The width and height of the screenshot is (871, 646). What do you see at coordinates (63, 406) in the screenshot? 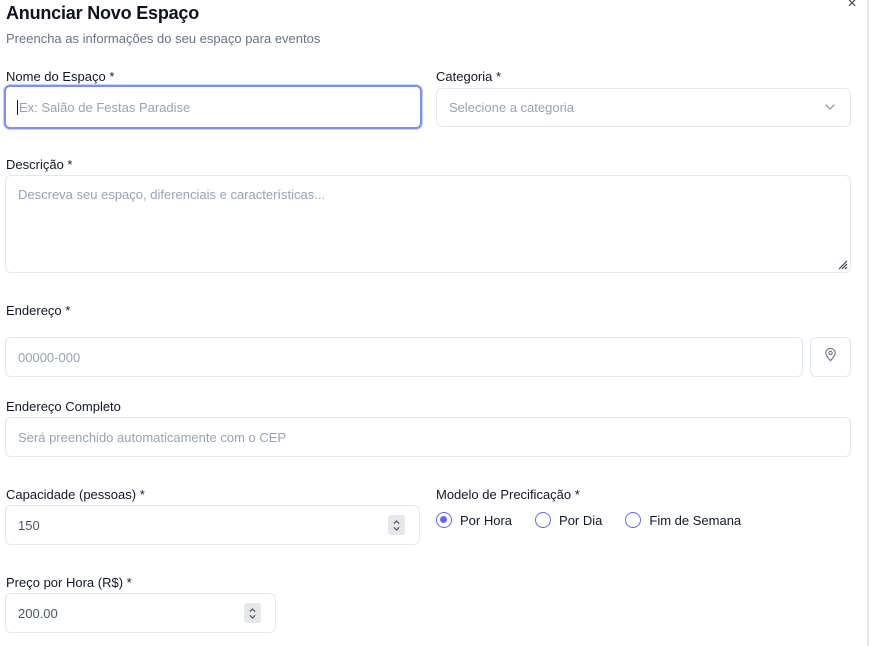
I see `full-address-label: Endereço Completo` at bounding box center [63, 406].